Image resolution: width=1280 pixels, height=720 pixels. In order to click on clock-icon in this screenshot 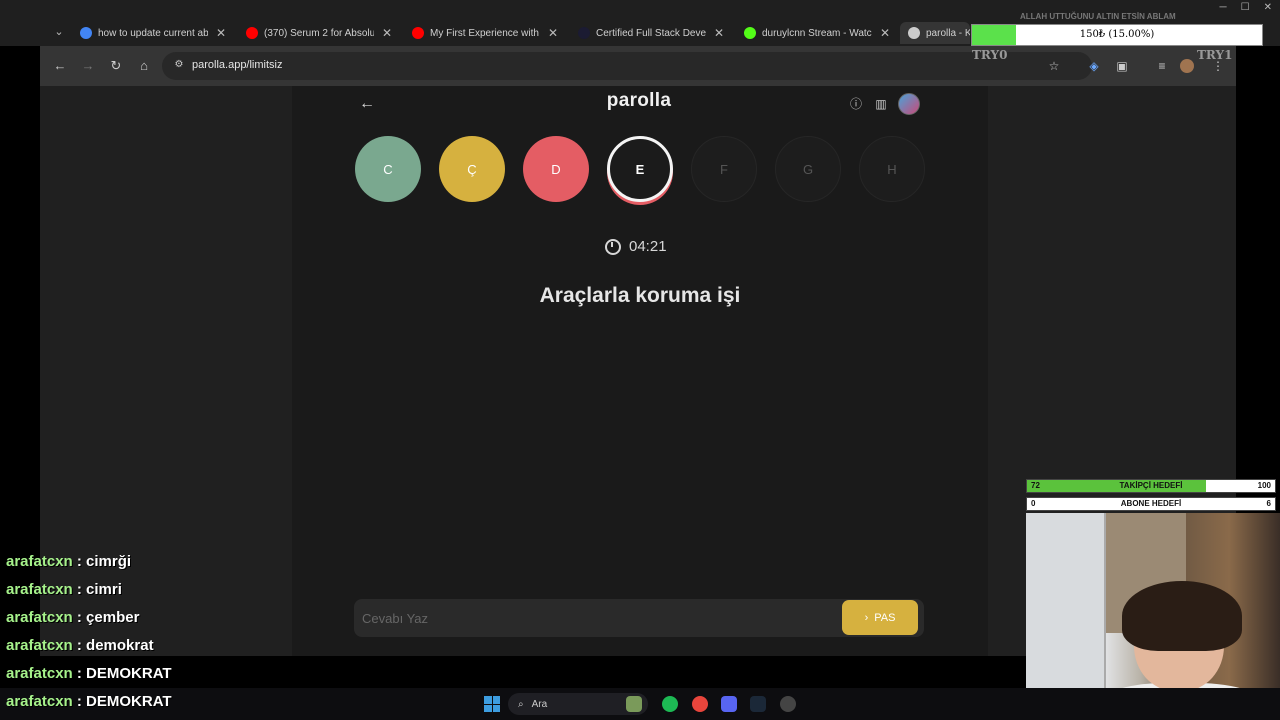, I will do `click(613, 246)`.